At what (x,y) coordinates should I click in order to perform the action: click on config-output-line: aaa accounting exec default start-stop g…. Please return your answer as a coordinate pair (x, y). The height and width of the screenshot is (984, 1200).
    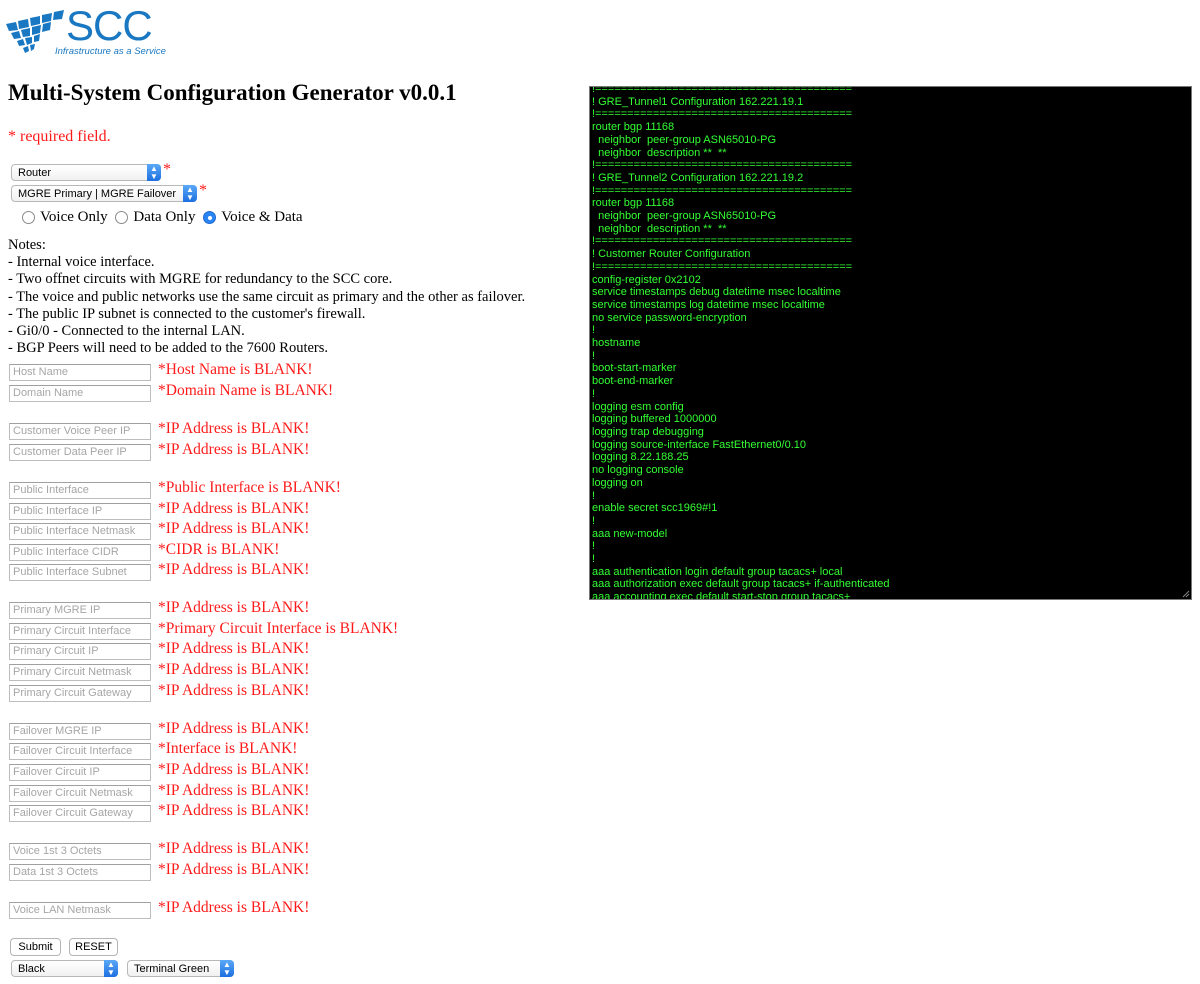
    Looking at the image, I should click on (721, 595).